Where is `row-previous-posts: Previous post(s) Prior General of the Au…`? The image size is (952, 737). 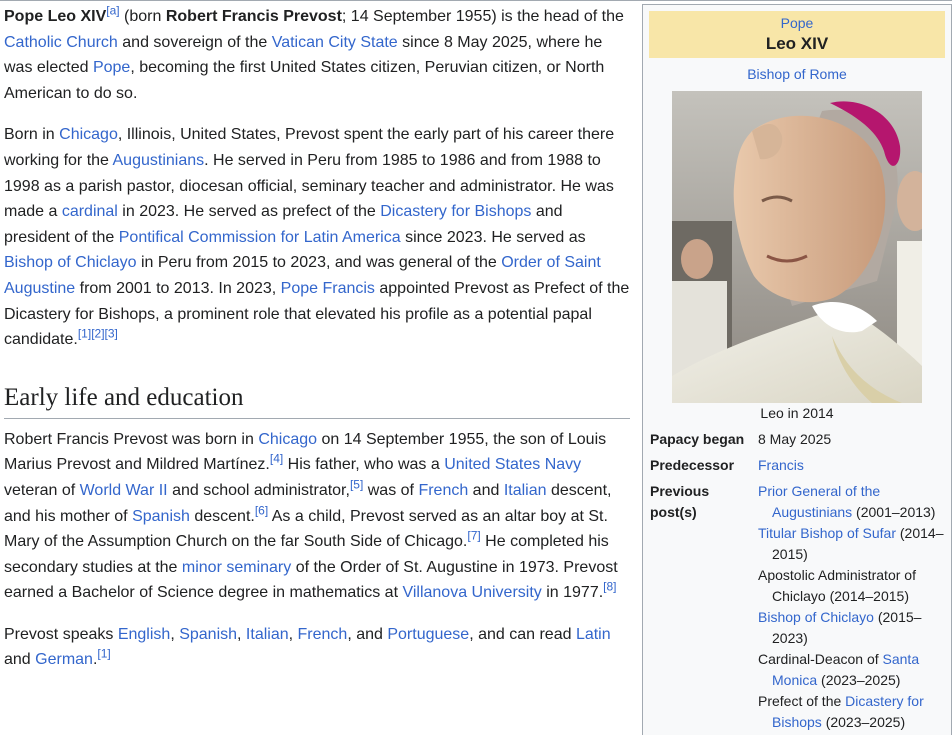 row-previous-posts: Previous post(s) Prior General of the Au… is located at coordinates (798, 608).